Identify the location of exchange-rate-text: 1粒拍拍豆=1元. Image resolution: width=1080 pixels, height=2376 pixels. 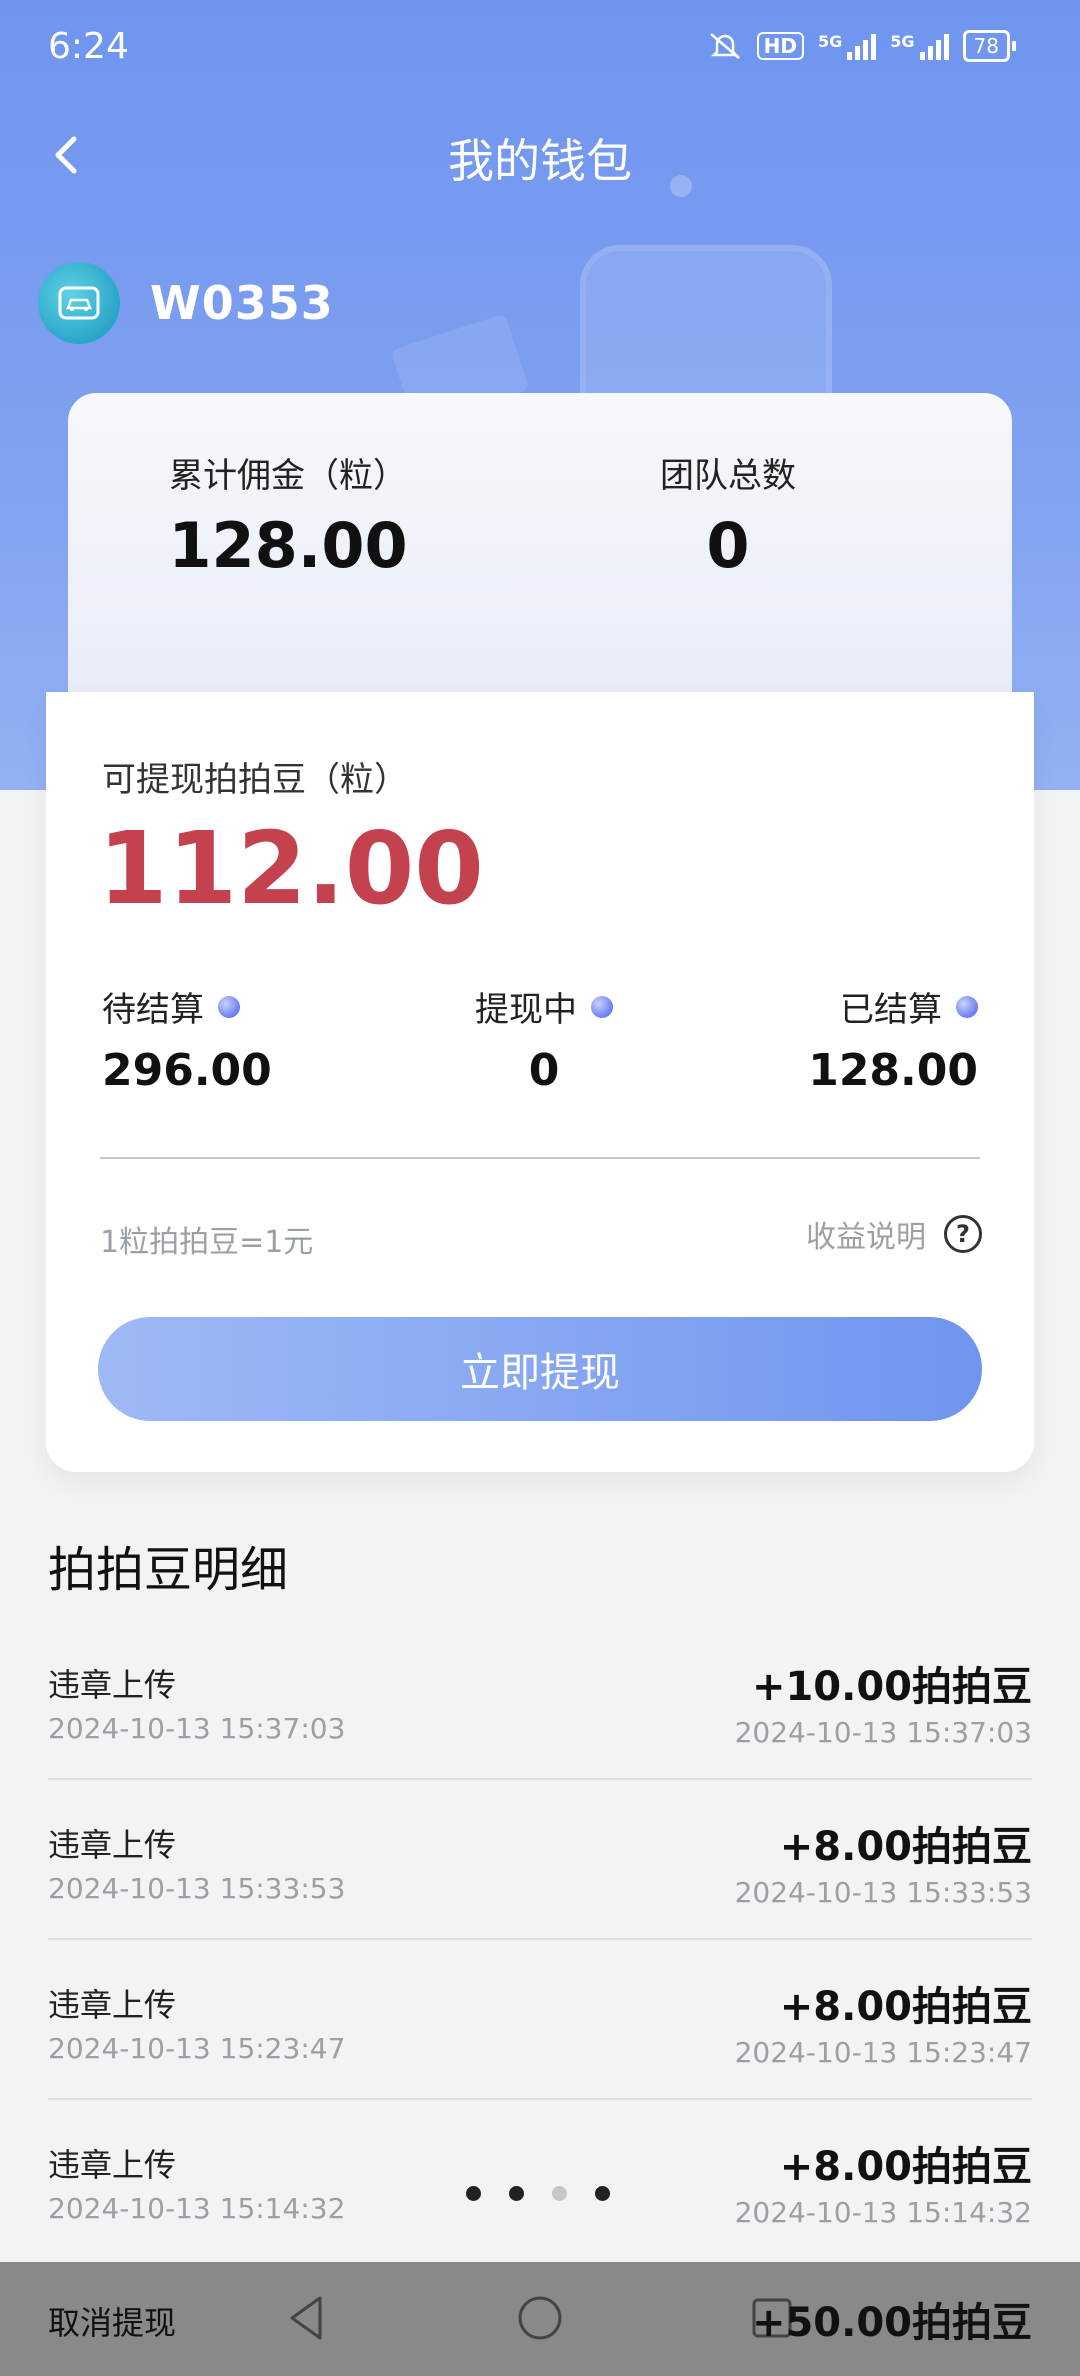
(207, 1242).